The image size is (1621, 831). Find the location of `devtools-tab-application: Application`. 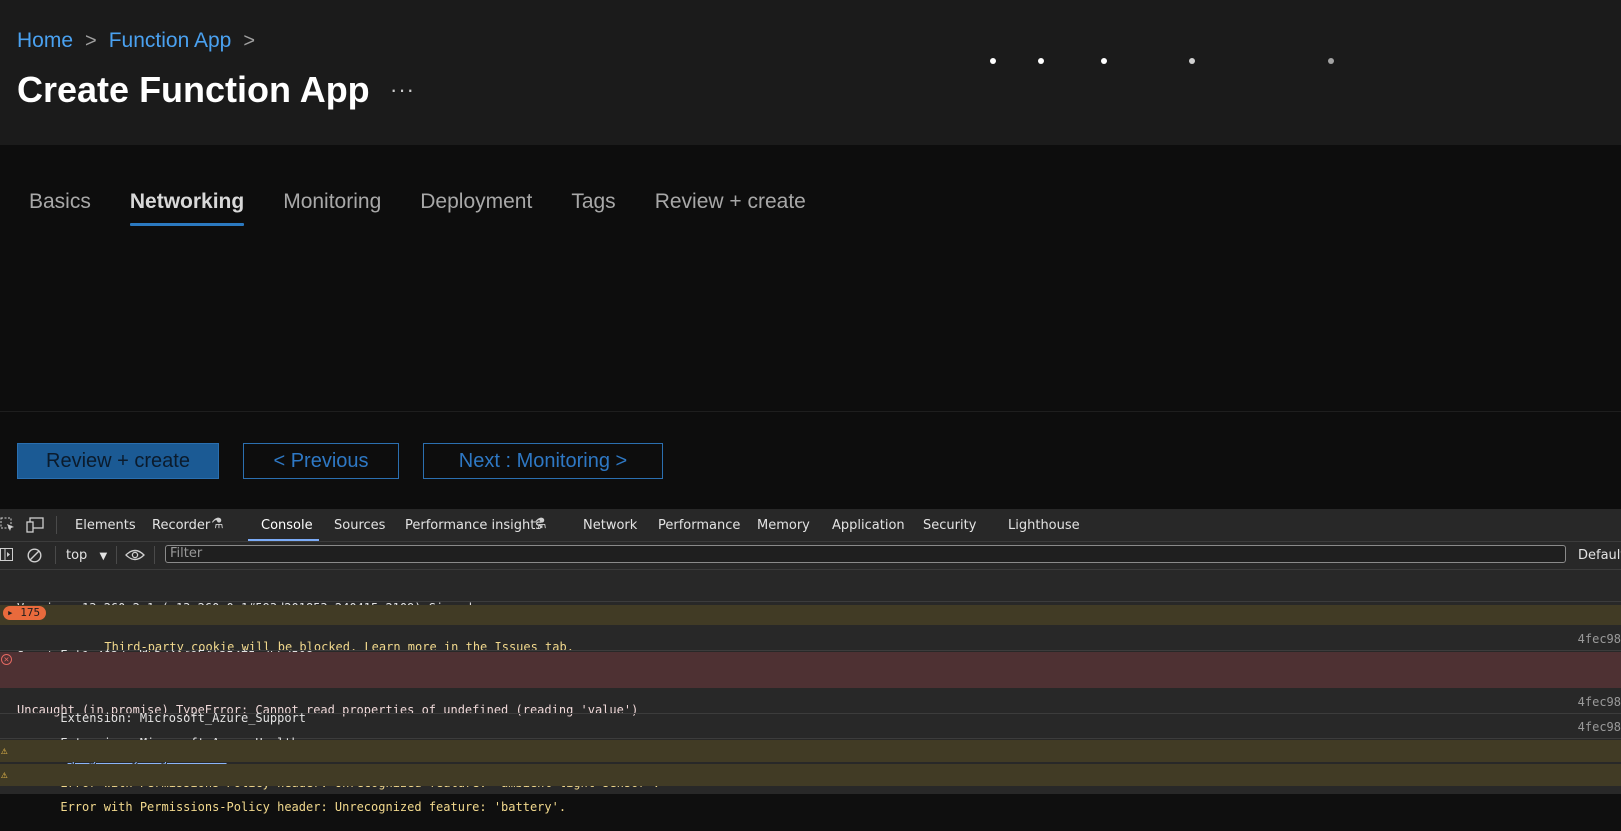

devtools-tab-application: Application is located at coordinates (868, 525).